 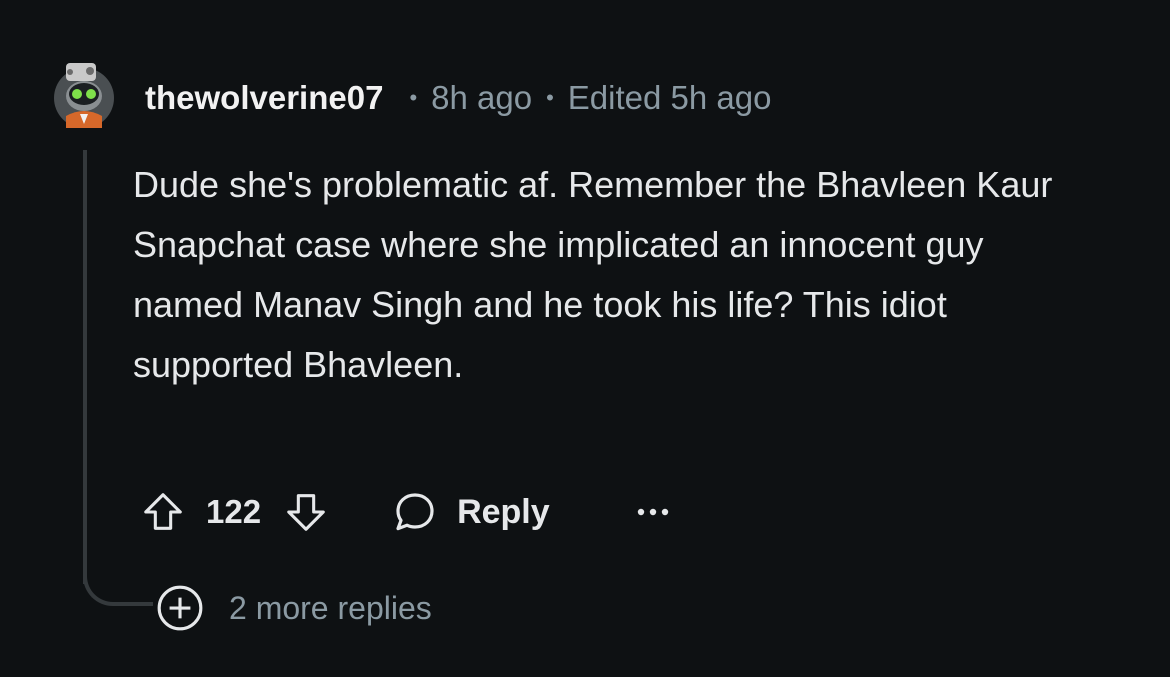 I want to click on comment-meta: thewolverine07 • 8h ago • Edited 5h ago, so click(x=458, y=98).